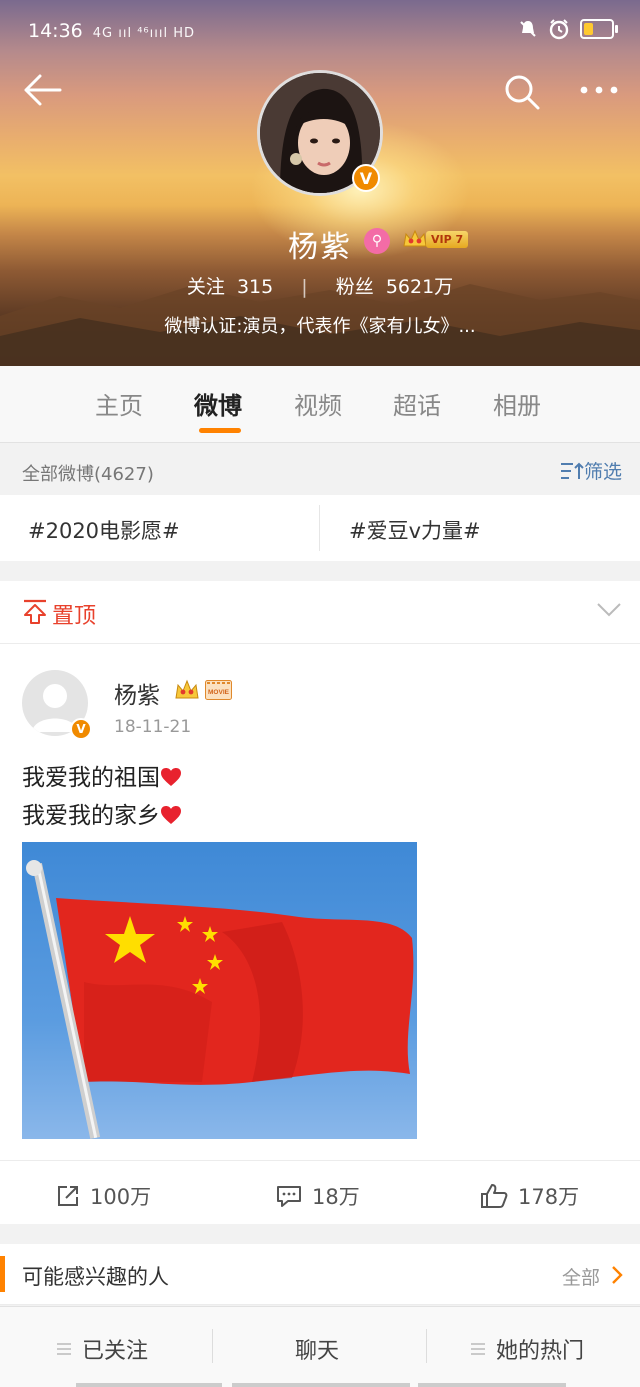  Describe the element at coordinates (318, 1196) in the screenshot. I see `comment-button: 18万` at that location.